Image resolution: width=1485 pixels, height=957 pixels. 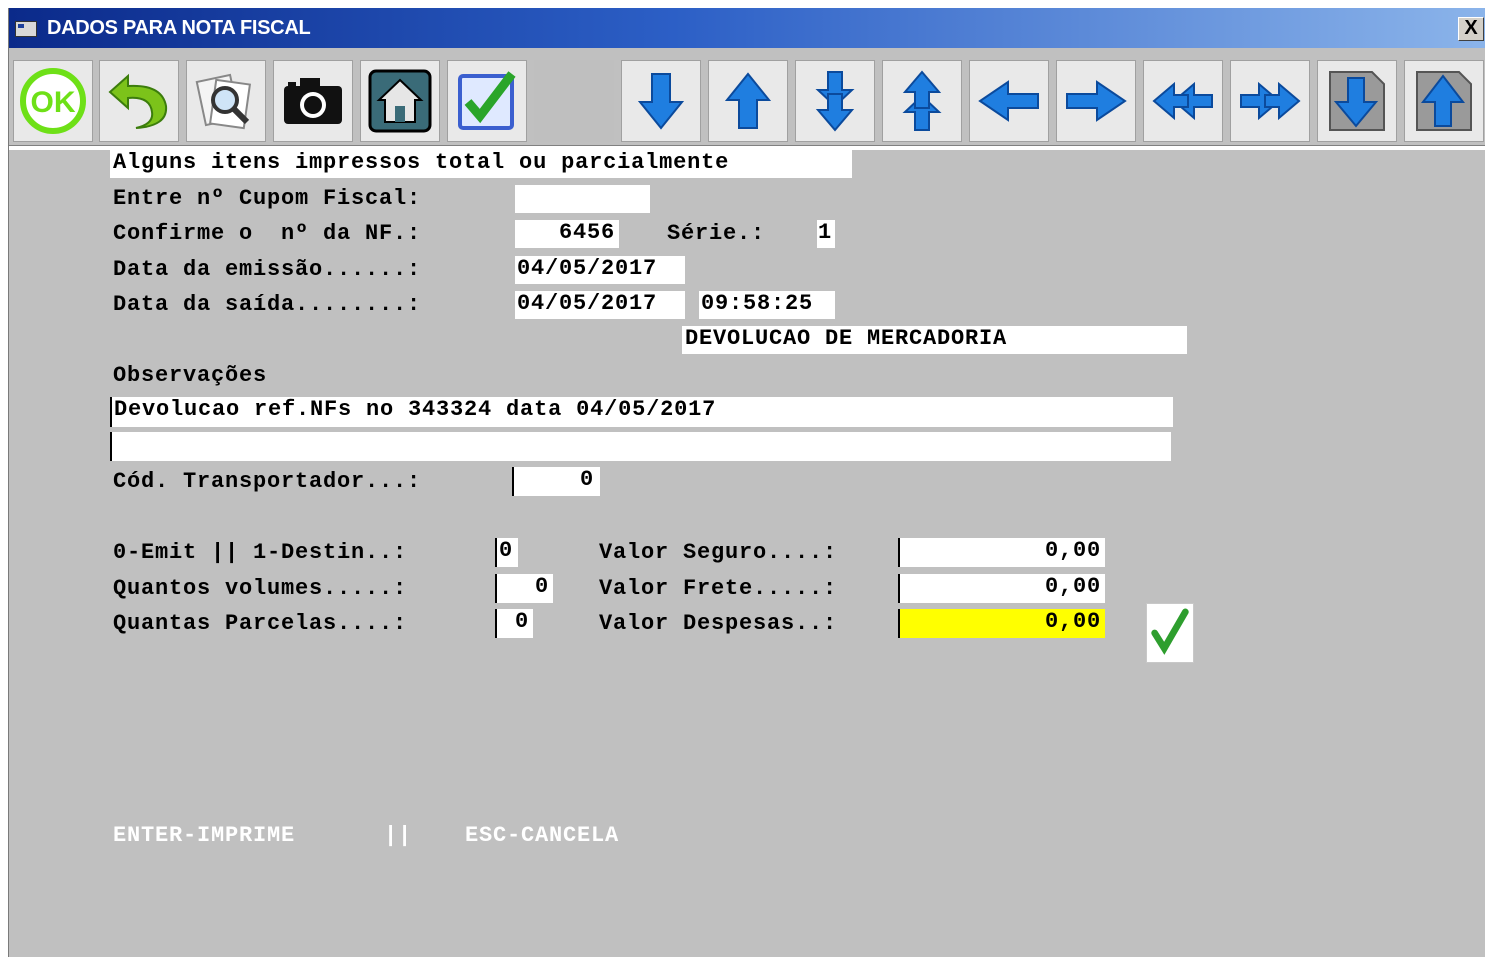 What do you see at coordinates (204, 835) in the screenshot?
I see `enter-hint: ENTER-IMPRIME` at bounding box center [204, 835].